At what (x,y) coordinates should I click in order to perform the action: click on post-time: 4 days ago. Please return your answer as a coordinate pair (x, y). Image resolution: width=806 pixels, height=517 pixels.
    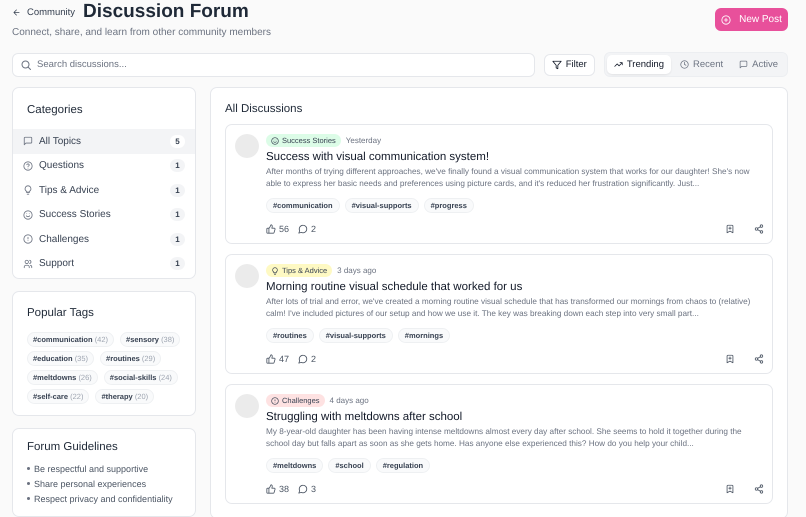
    Looking at the image, I should click on (349, 400).